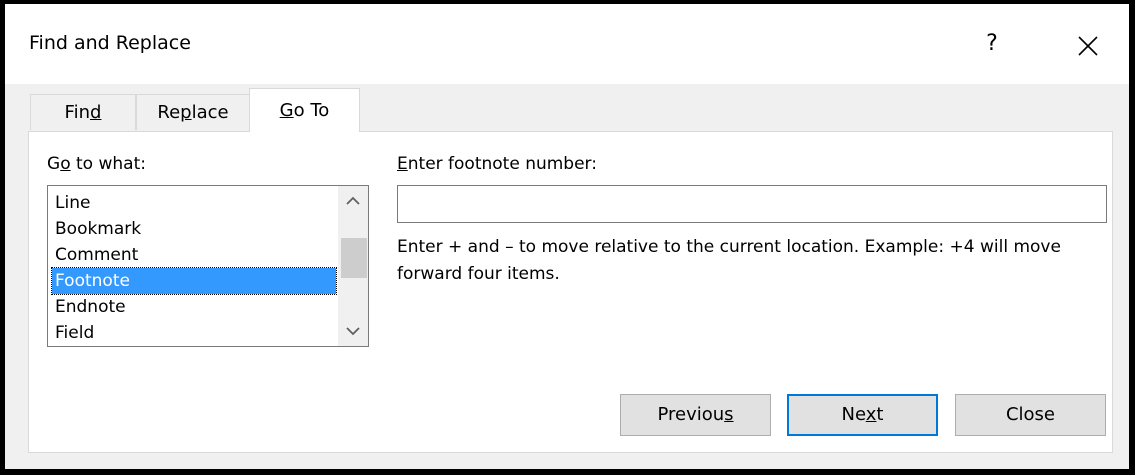  What do you see at coordinates (752, 204) in the screenshot?
I see `footnote-number-input` at bounding box center [752, 204].